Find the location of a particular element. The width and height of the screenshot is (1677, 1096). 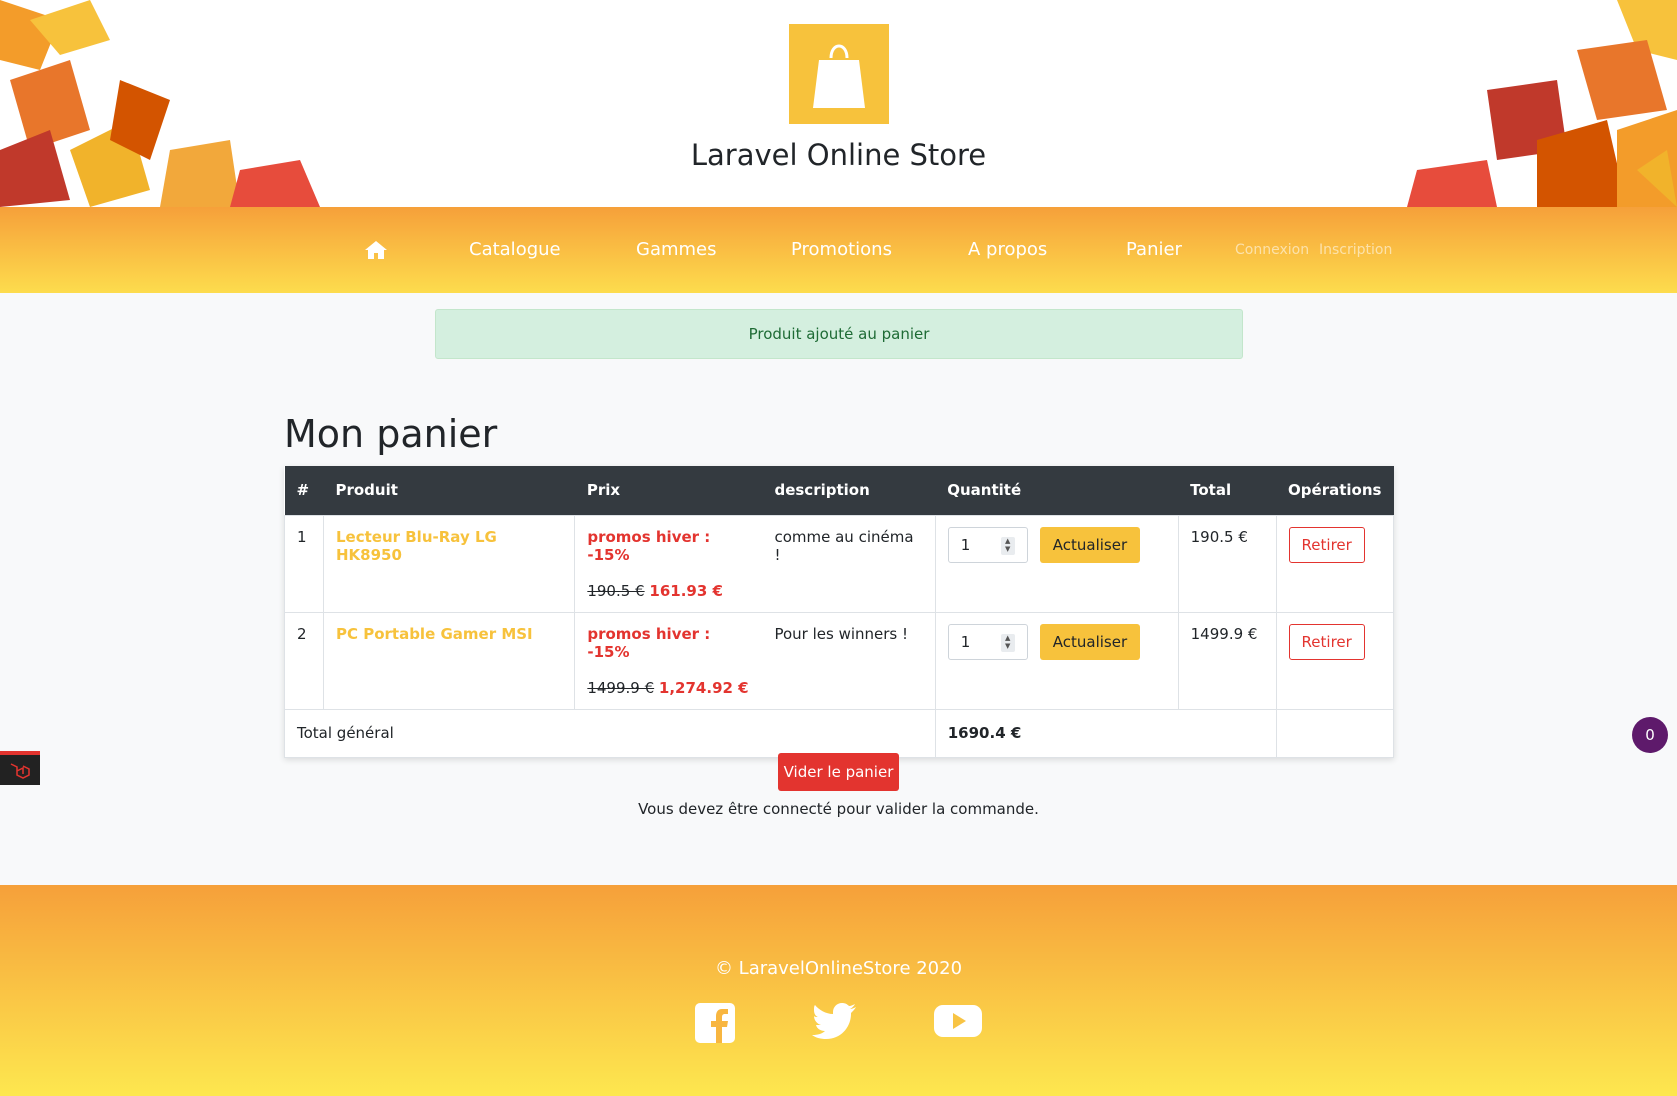

store-logo is located at coordinates (839, 74).